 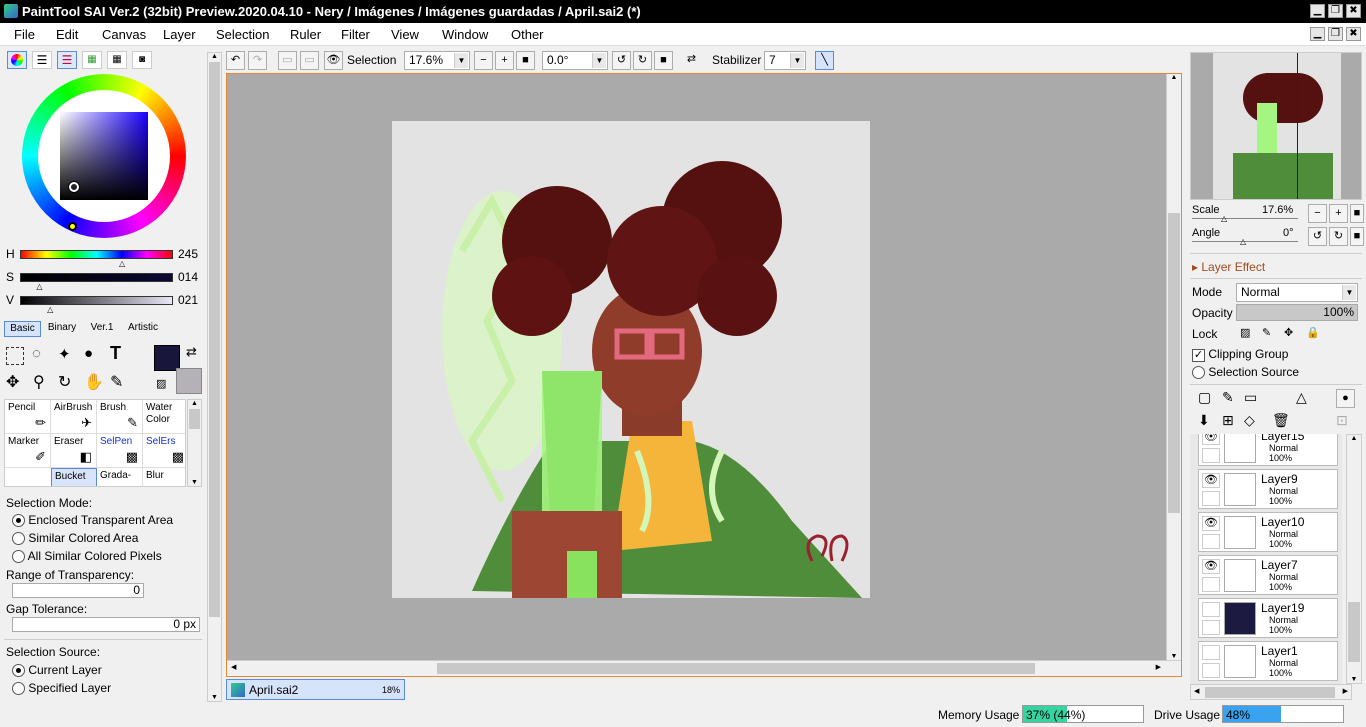 What do you see at coordinates (142, 60) in the screenshot?
I see `user-swatch-tab: ◙` at bounding box center [142, 60].